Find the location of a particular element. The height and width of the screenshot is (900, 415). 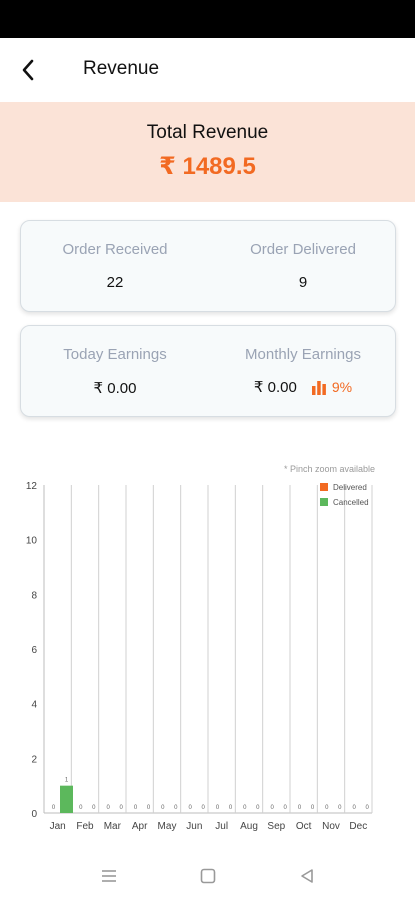

y-tick-label: 12 is located at coordinates (32, 486).